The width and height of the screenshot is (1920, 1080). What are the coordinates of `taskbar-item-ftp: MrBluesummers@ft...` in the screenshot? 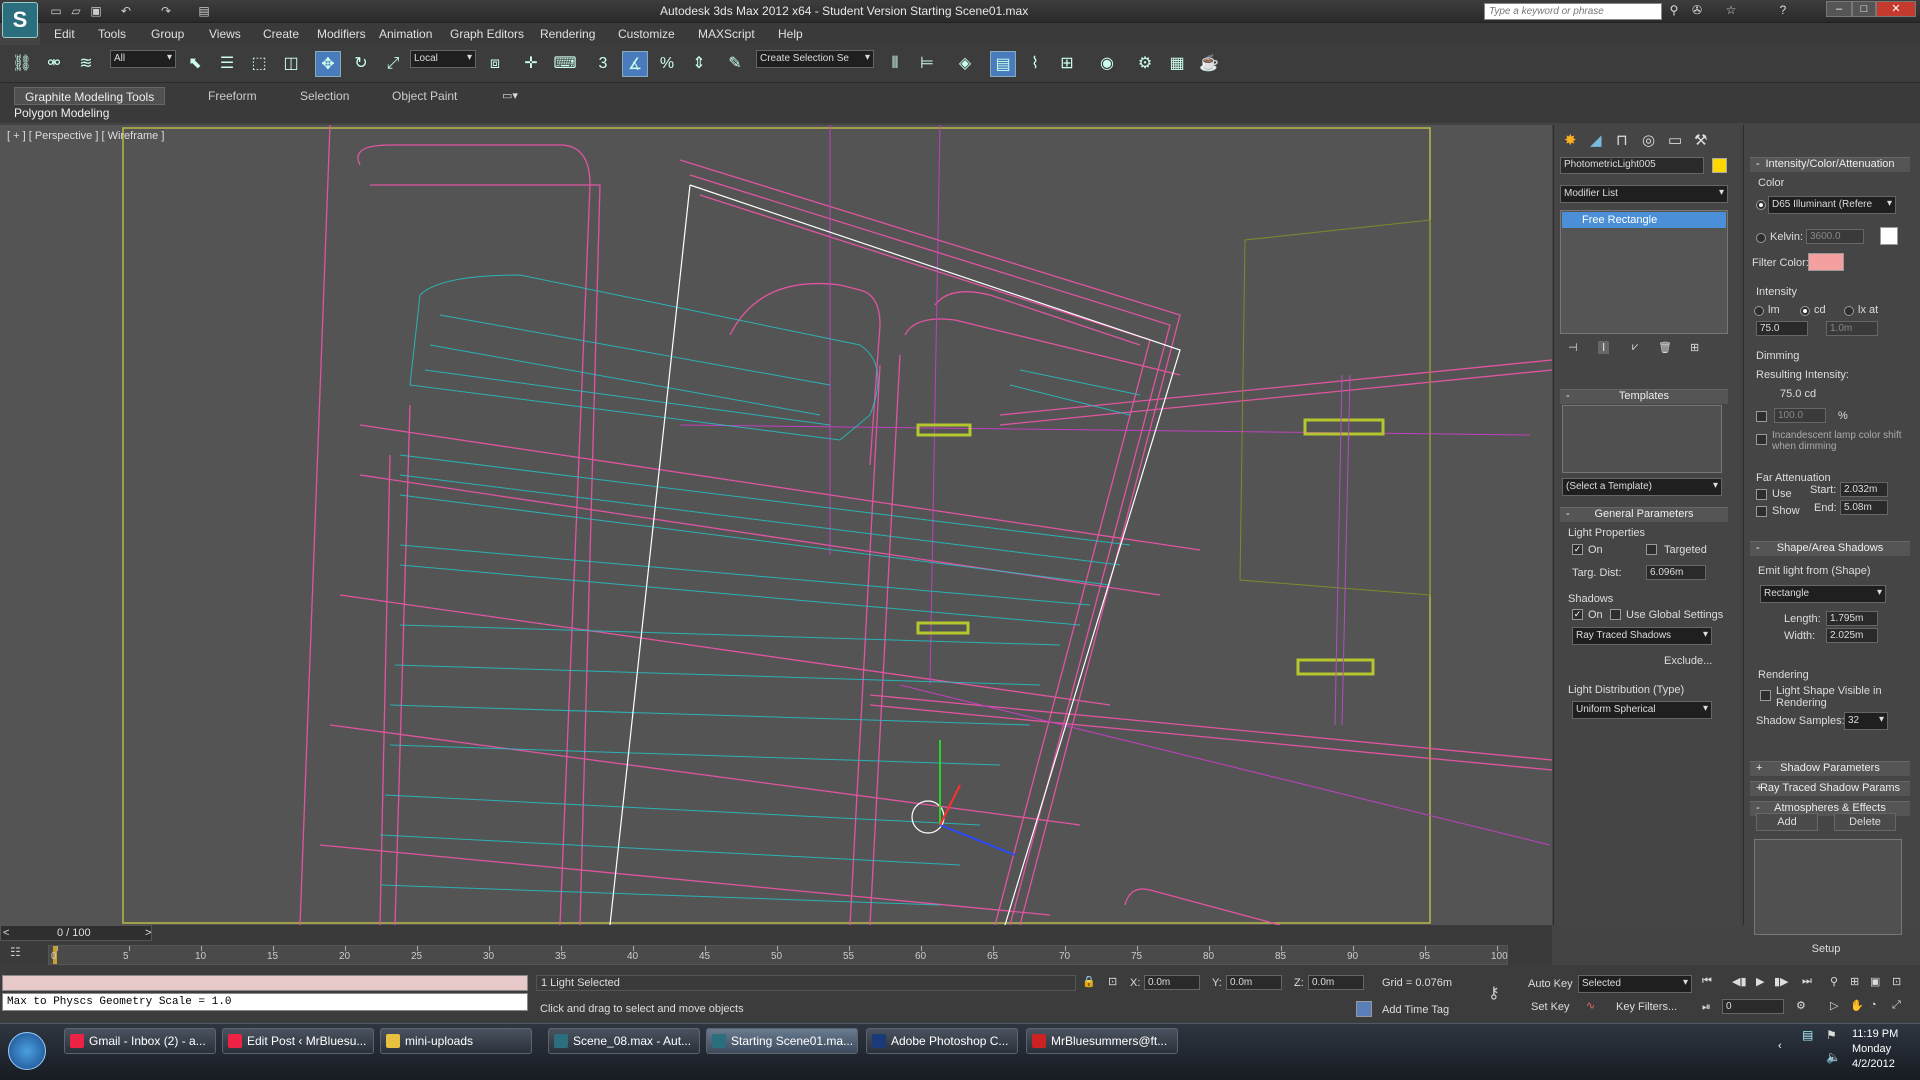 It's located at (1102, 1041).